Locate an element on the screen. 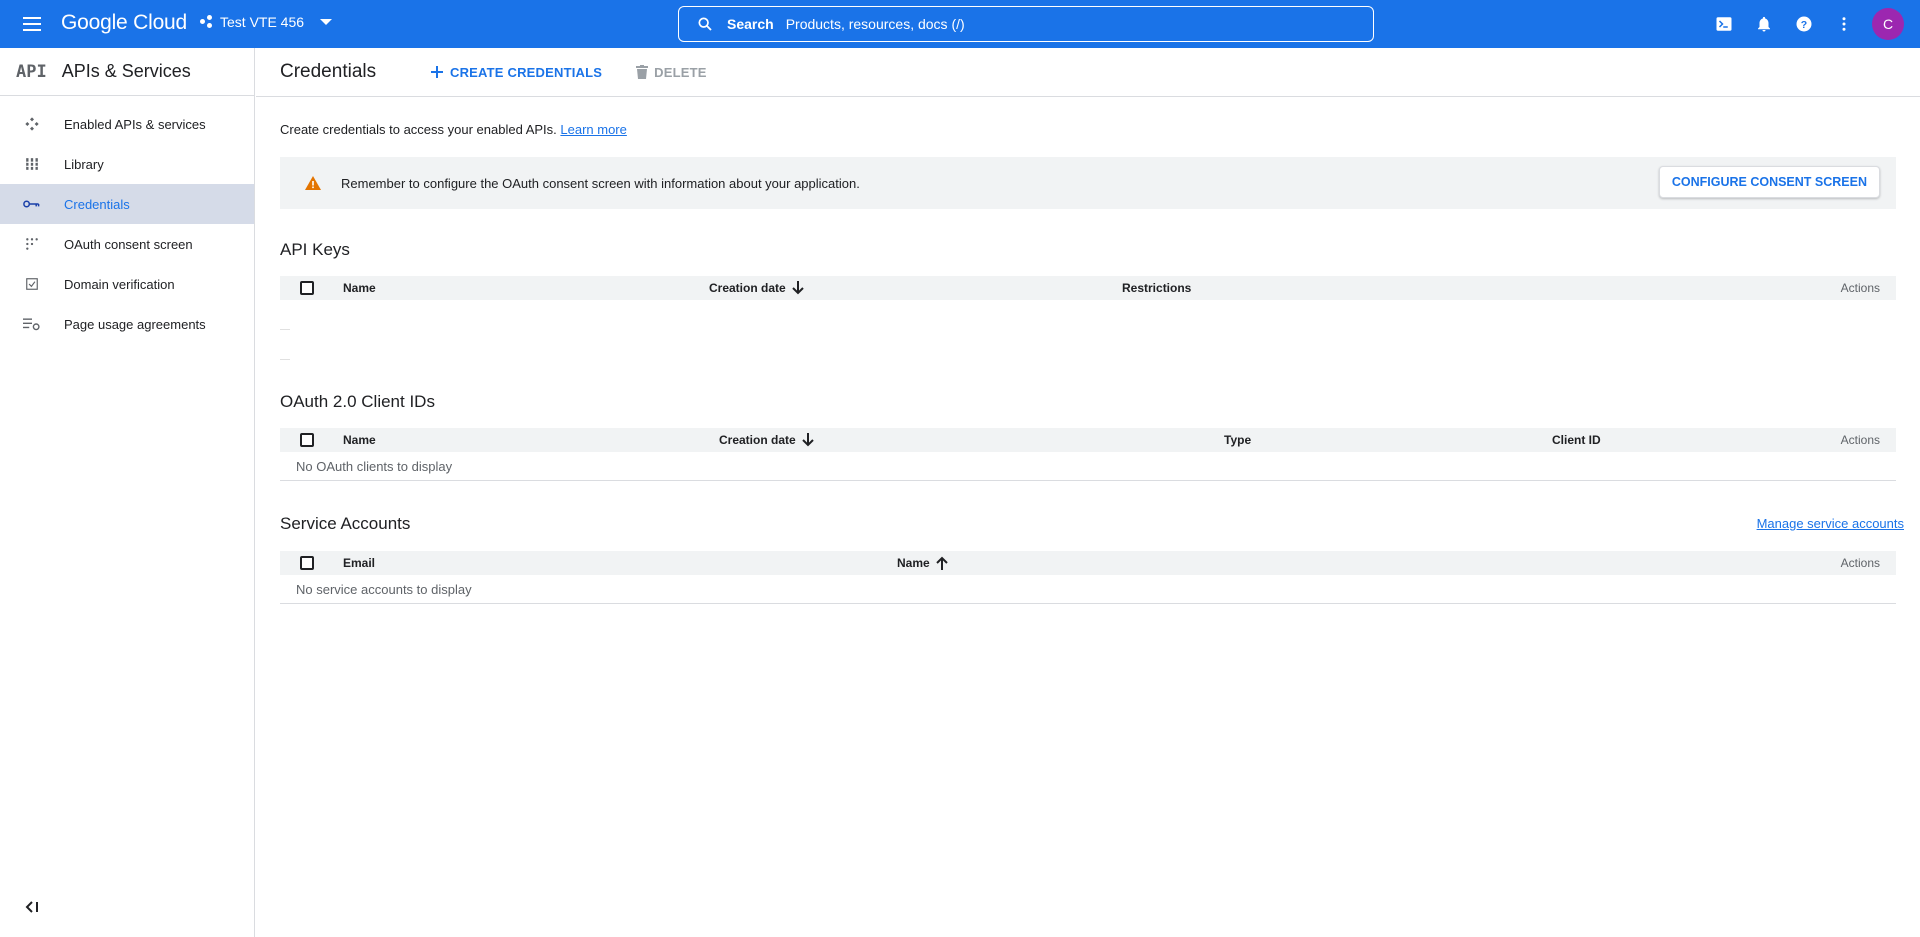 This screenshot has width=1920, height=937. sidebar-title: APIs & Services is located at coordinates (126, 71).